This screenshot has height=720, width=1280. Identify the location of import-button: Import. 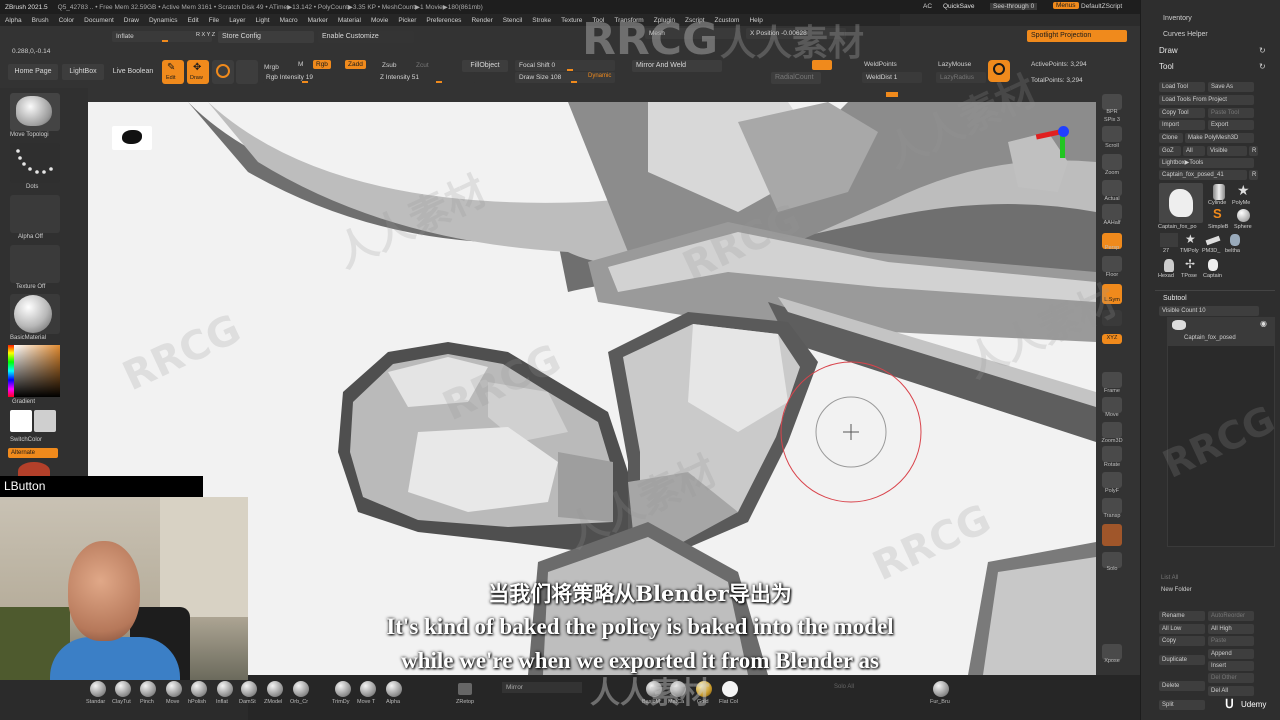
(1182, 125).